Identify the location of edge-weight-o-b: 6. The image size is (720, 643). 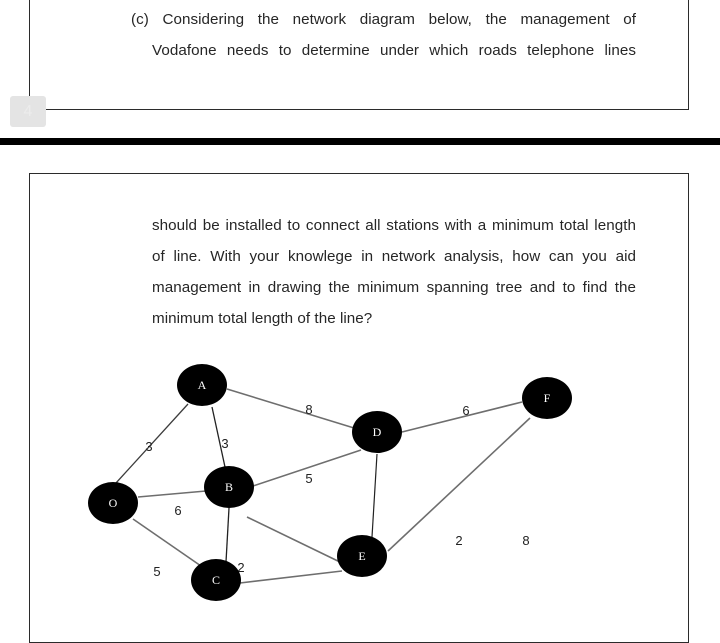
(177, 510).